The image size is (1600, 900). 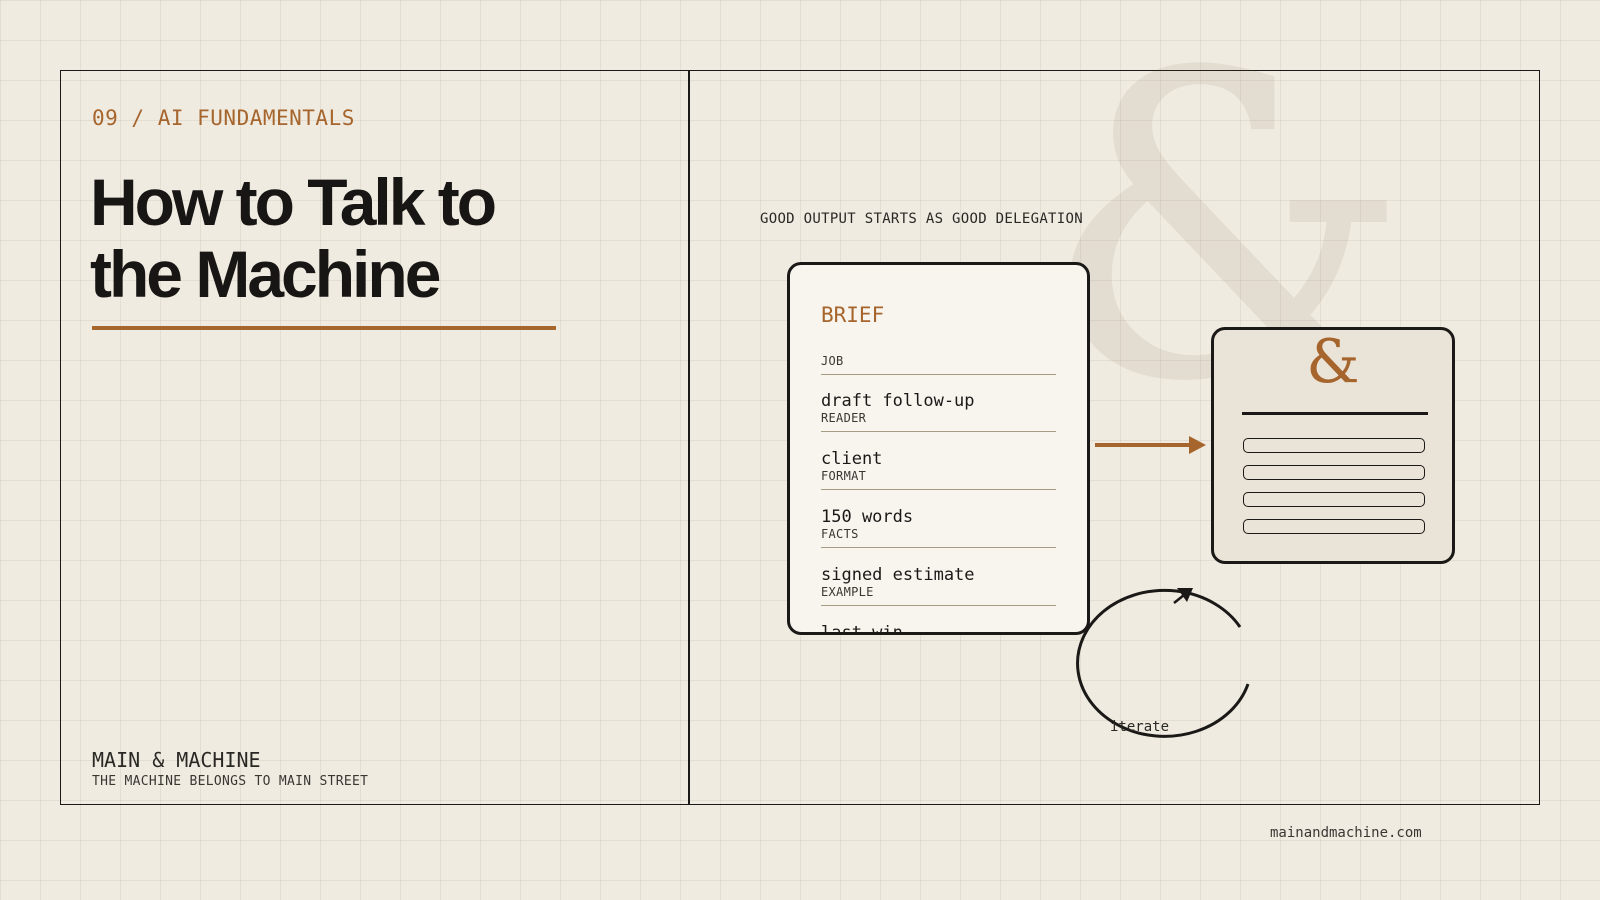 What do you see at coordinates (938, 411) in the screenshot?
I see `brief-field-reader: draft follow-up READER` at bounding box center [938, 411].